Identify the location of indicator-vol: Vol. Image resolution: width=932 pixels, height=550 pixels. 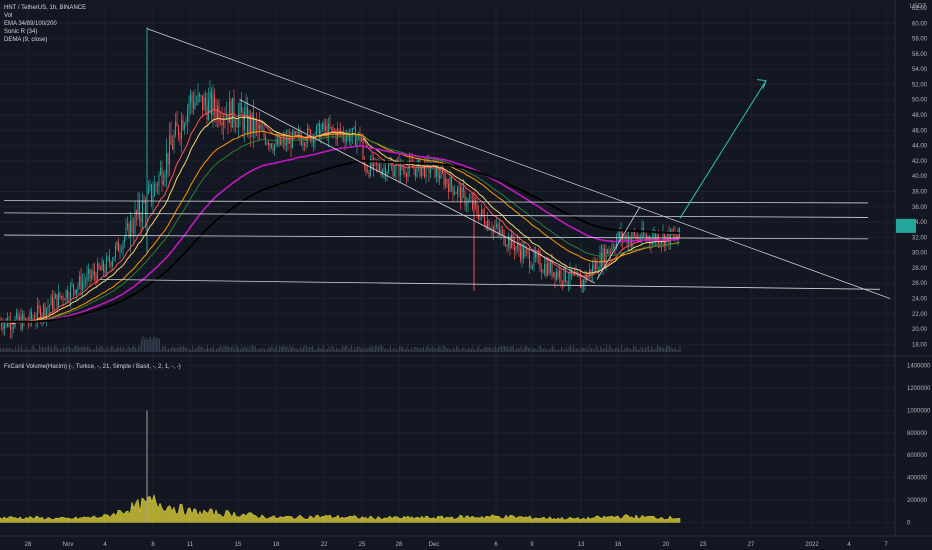
(45, 16).